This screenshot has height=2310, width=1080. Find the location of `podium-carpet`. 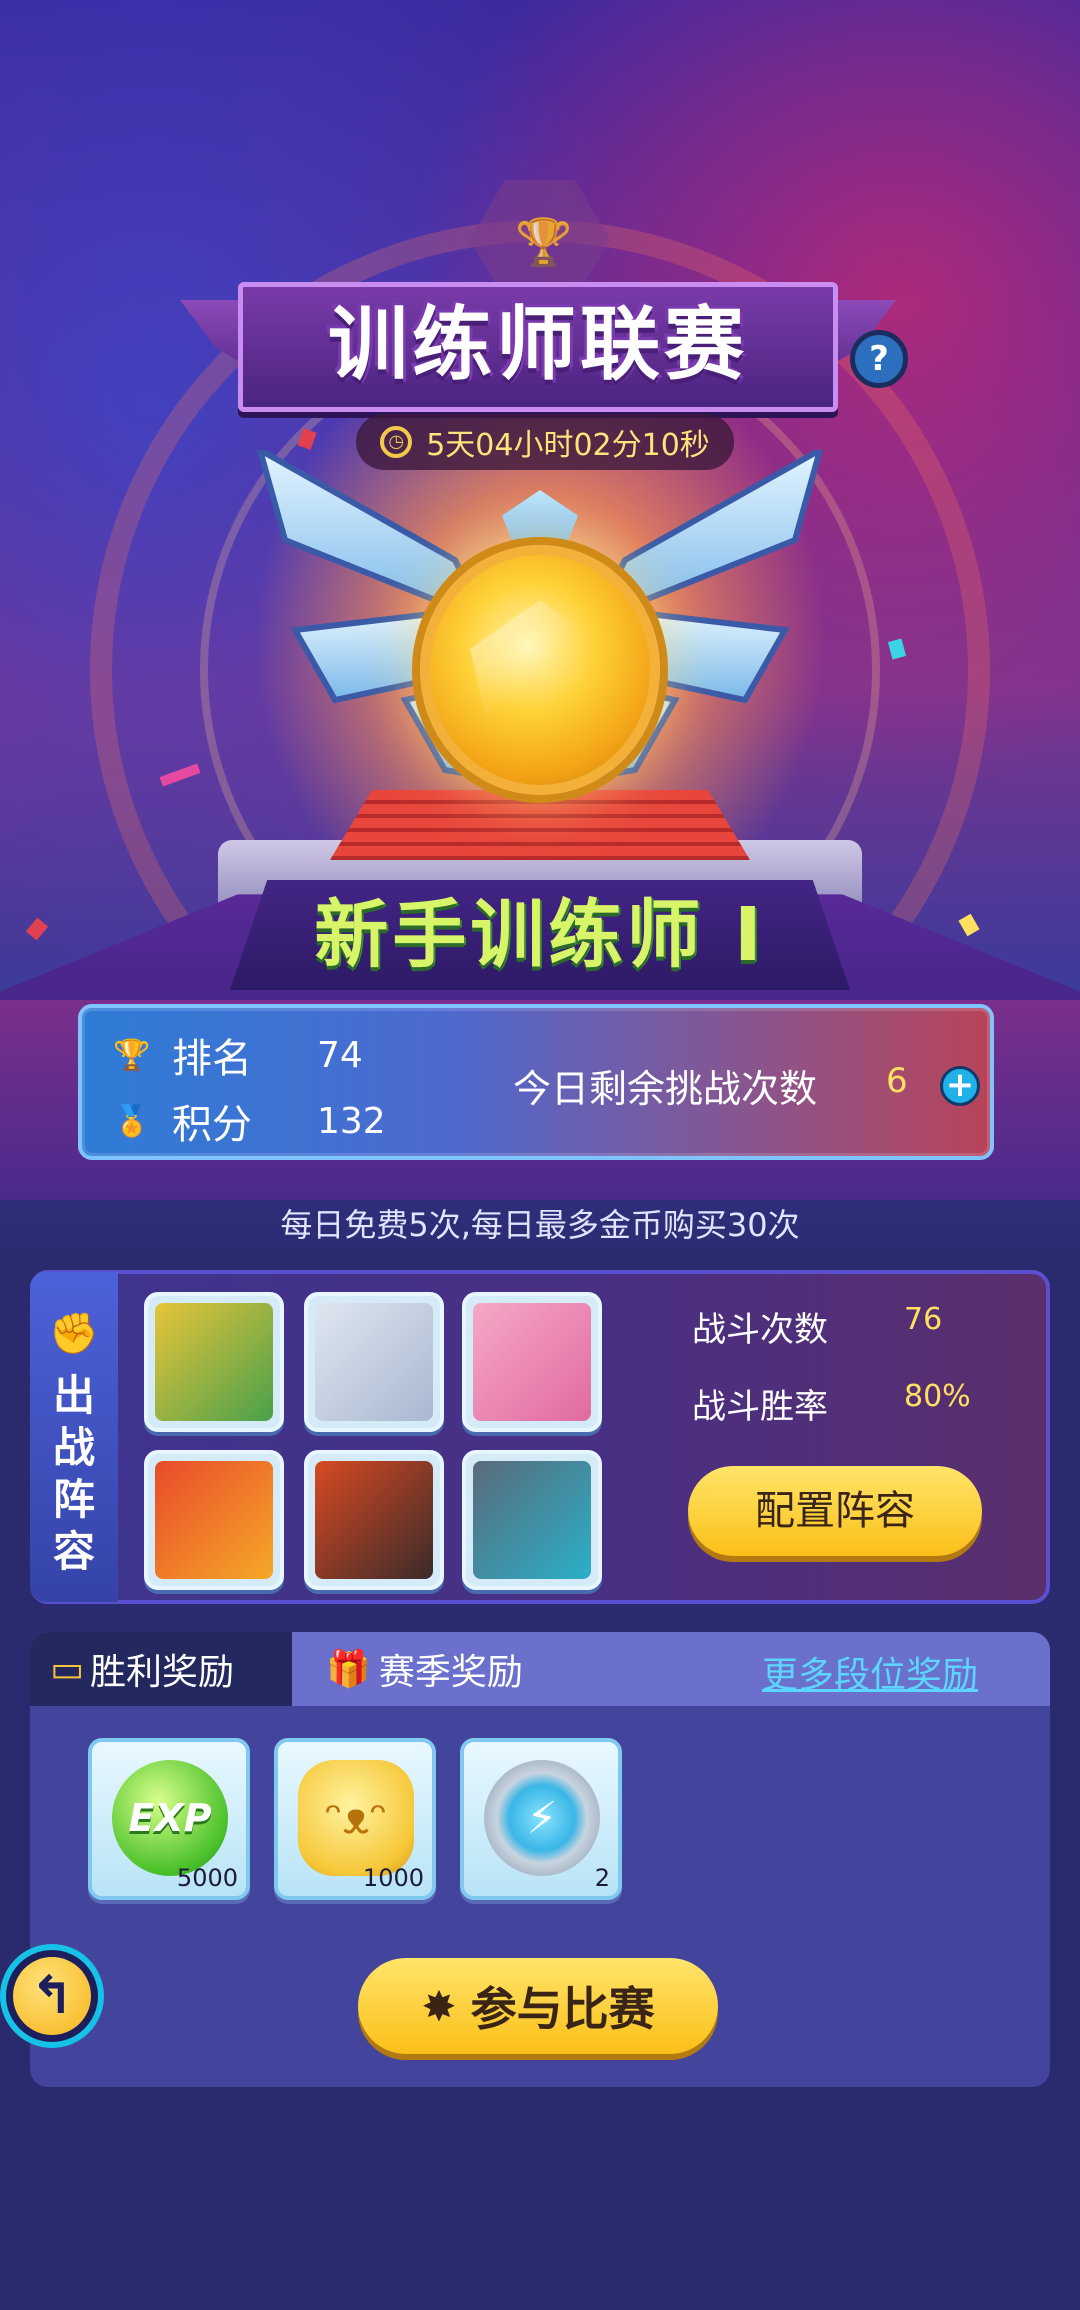

podium-carpet is located at coordinates (540, 825).